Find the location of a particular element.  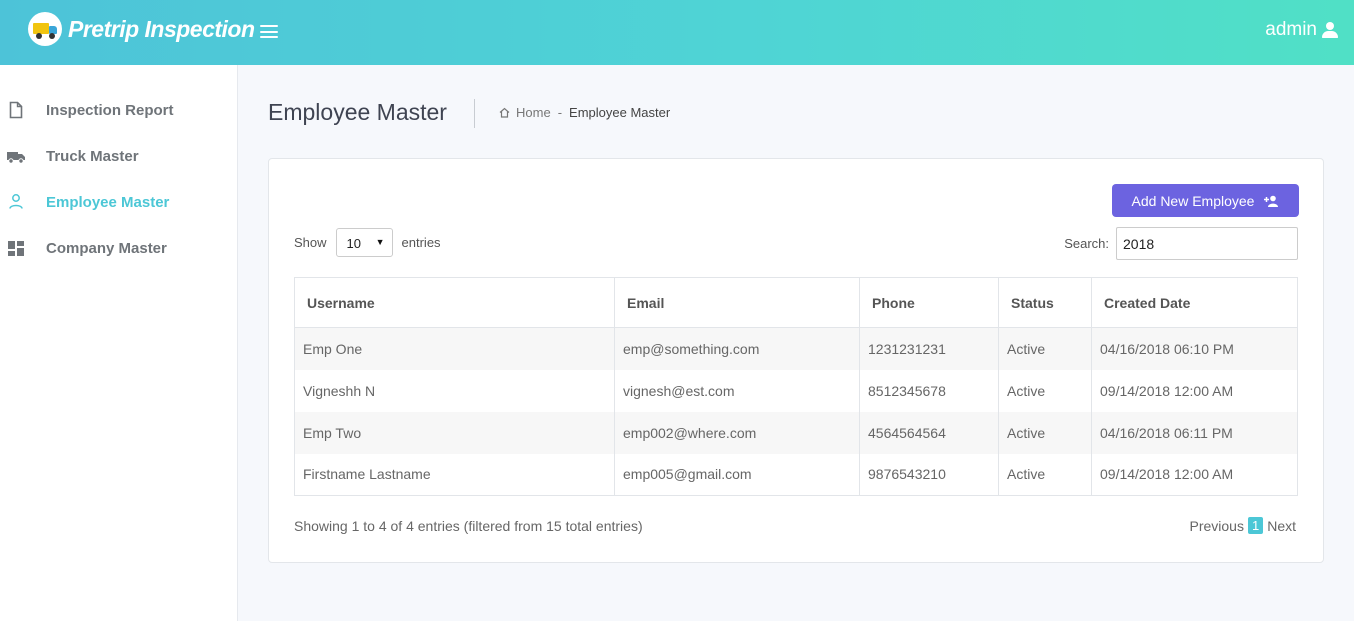

breadcrumb-home: Home is located at coordinates (525, 112).